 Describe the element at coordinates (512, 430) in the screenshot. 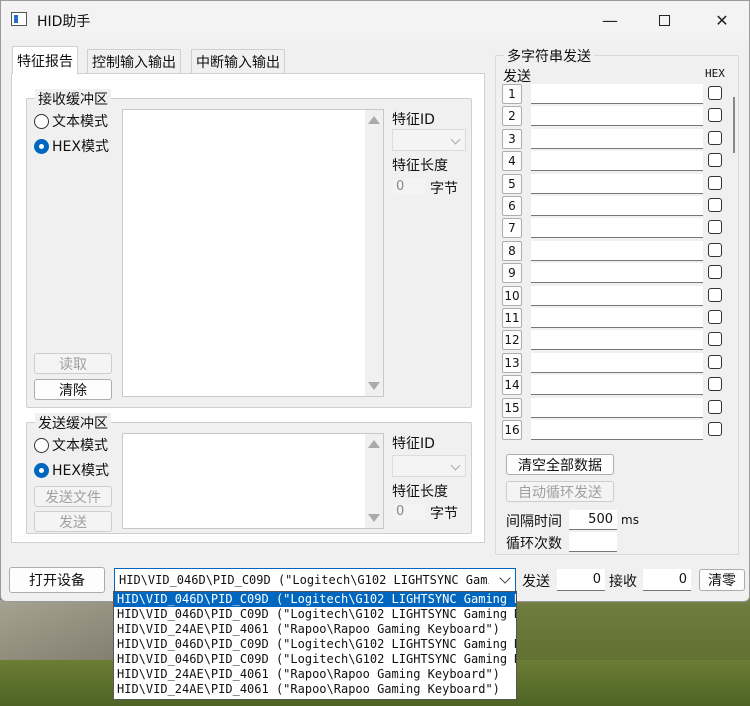

I see `send-row-button: 16` at that location.